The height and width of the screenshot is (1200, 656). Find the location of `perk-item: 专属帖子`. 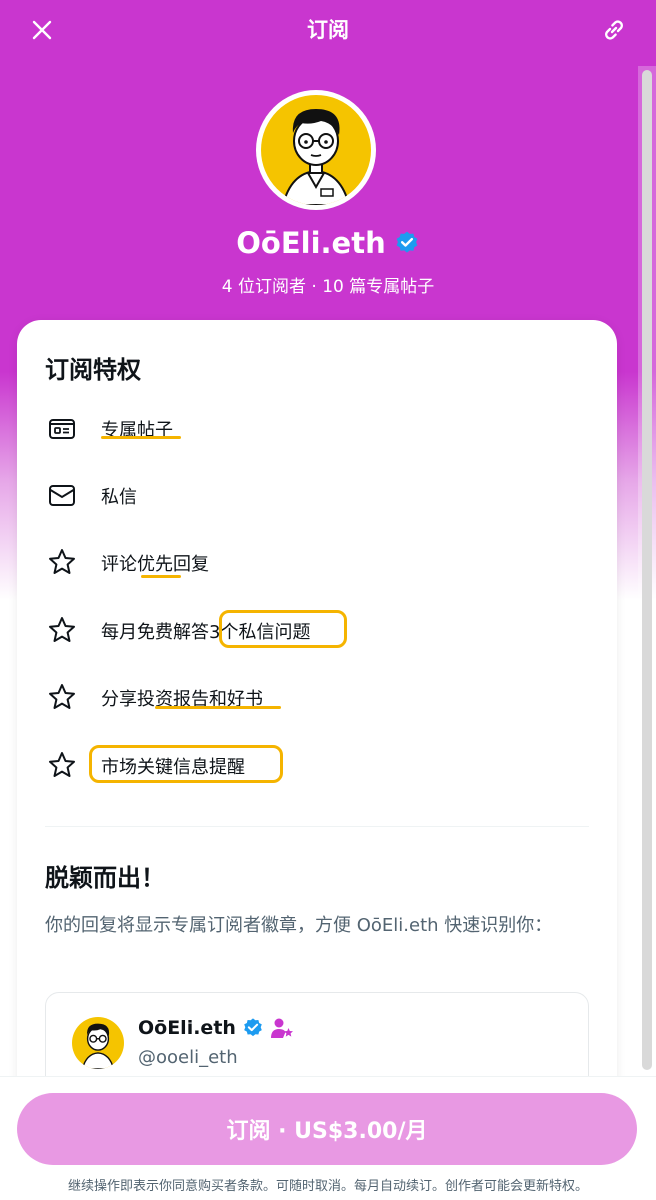

perk-item: 专属帖子 is located at coordinates (109, 428).